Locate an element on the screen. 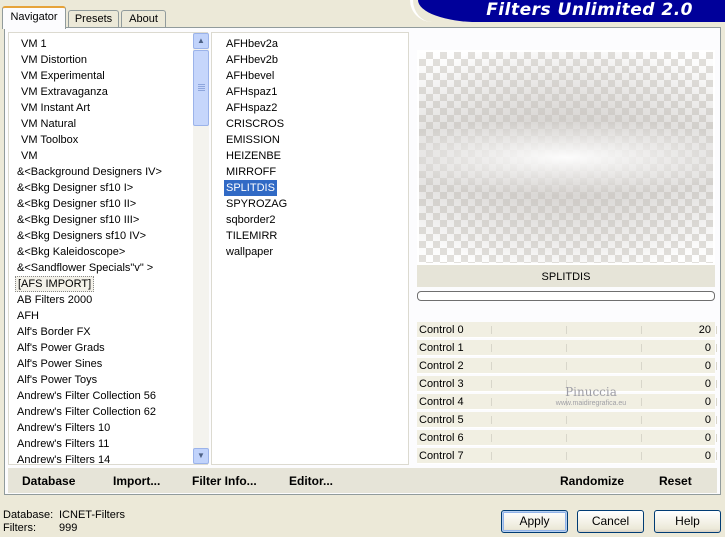 The image size is (725, 537). filter-item: HEIZENBE is located at coordinates (253, 156).